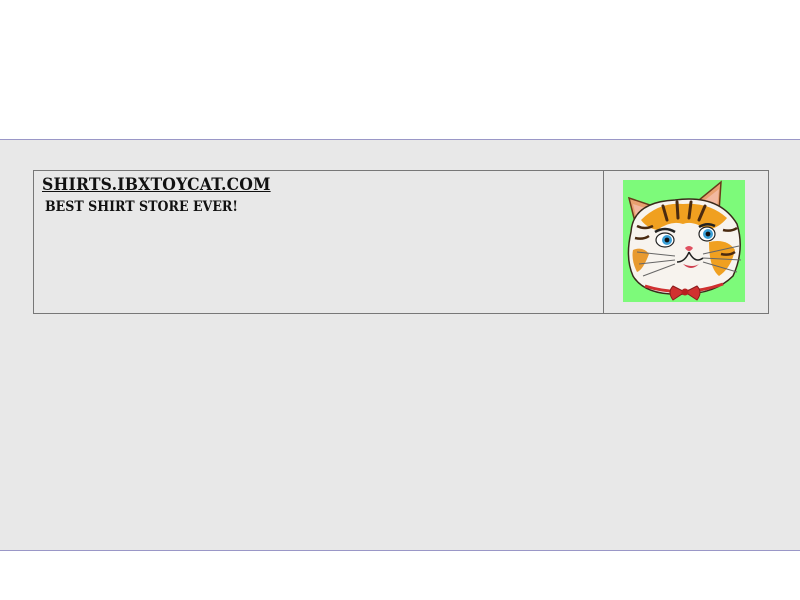 The height and width of the screenshot is (600, 800). I want to click on header-image-cell, so click(686, 242).